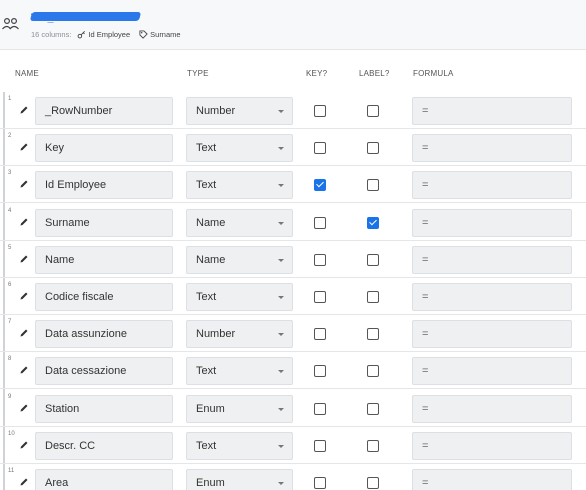 This screenshot has width=586, height=490. Describe the element at coordinates (11, 471) in the screenshot. I see `row-index: 11` at that location.